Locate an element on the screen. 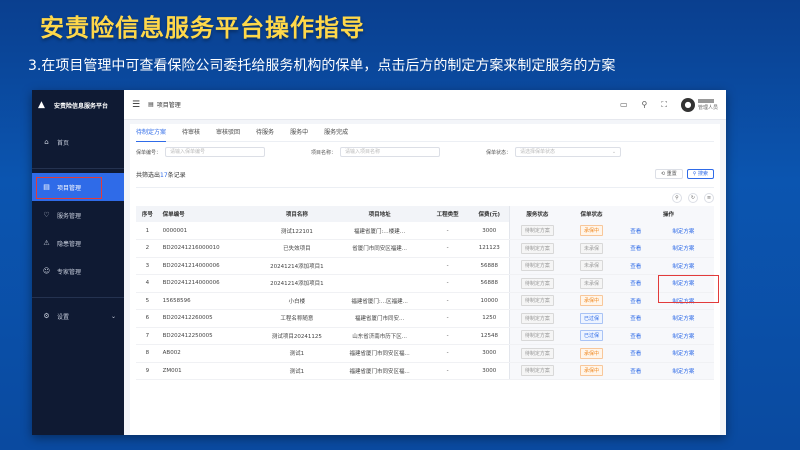 The width and height of the screenshot is (800, 450). tab-in-service: 服务中 is located at coordinates (299, 133).